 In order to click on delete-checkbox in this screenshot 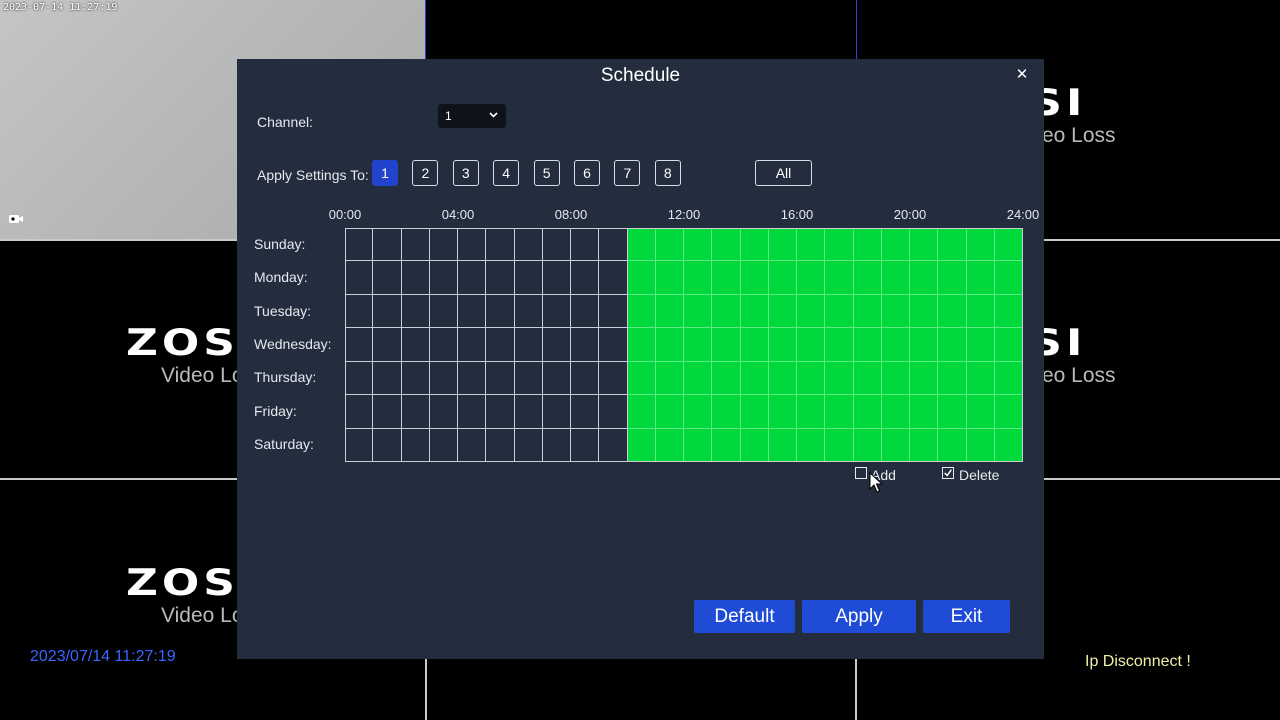, I will do `click(948, 473)`.